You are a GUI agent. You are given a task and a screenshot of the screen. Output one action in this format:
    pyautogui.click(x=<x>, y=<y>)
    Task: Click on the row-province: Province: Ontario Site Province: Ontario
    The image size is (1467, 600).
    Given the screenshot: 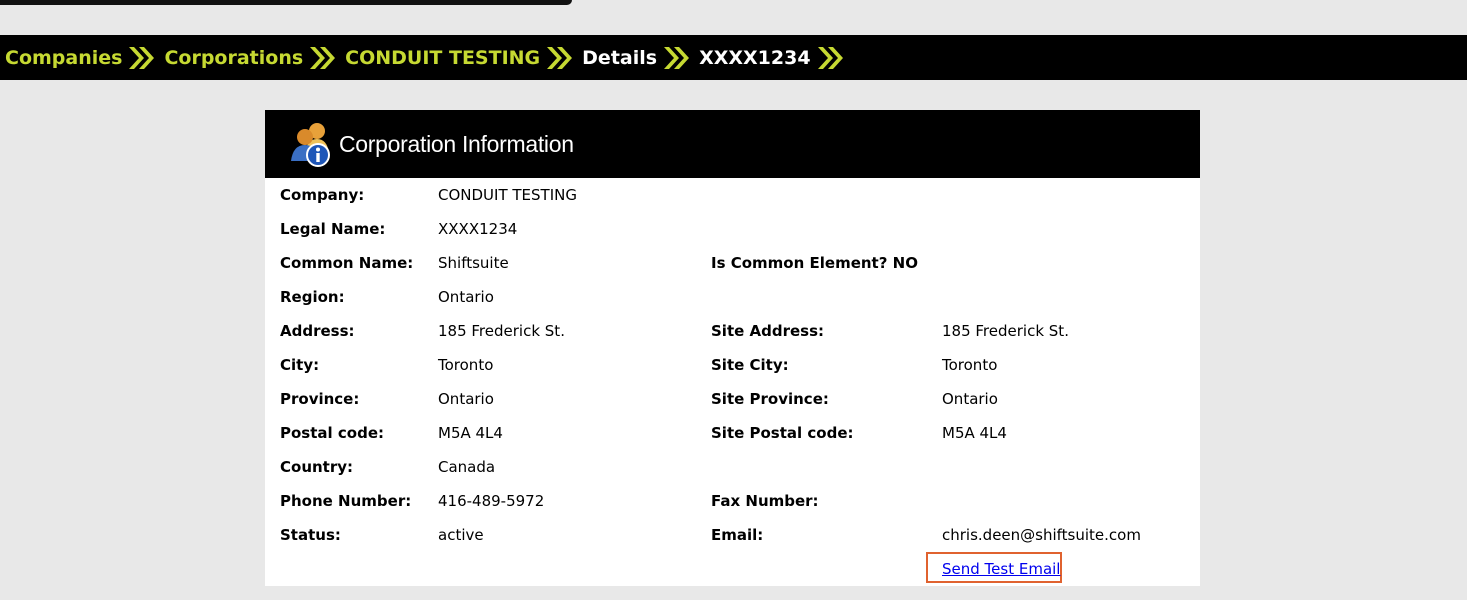 What is the action you would take?
    pyautogui.click(x=732, y=399)
    